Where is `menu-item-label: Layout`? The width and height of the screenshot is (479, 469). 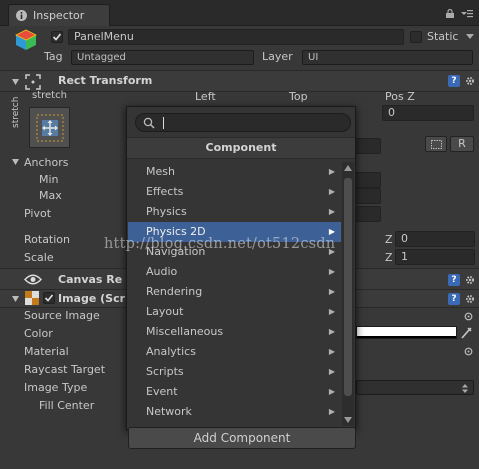 menu-item-label: Layout is located at coordinates (165, 311).